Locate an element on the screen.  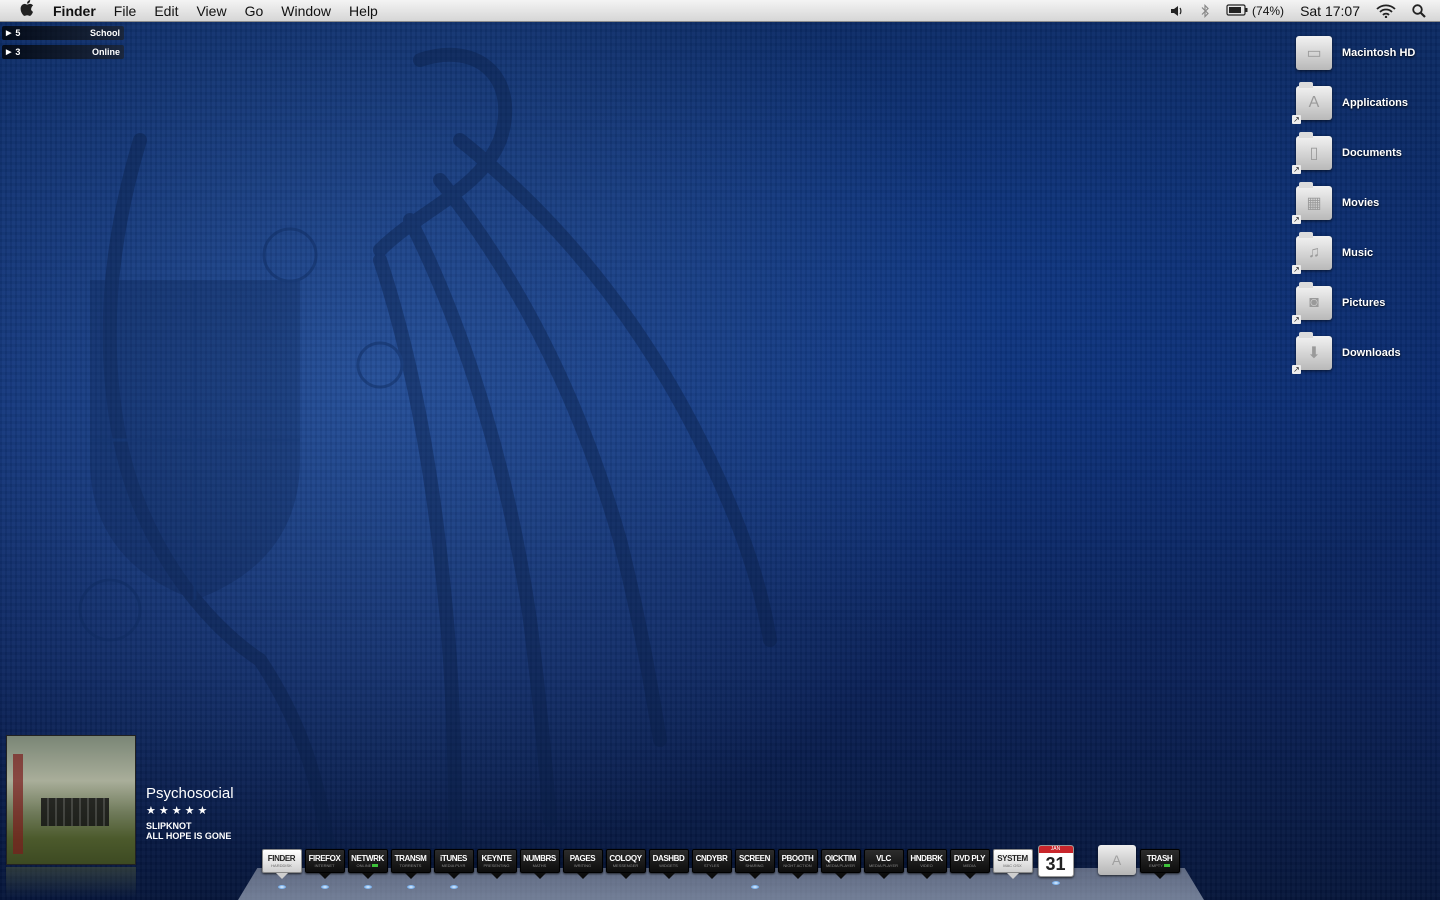
dock-item-sublabel: STYLES is located at coordinates (711, 865).